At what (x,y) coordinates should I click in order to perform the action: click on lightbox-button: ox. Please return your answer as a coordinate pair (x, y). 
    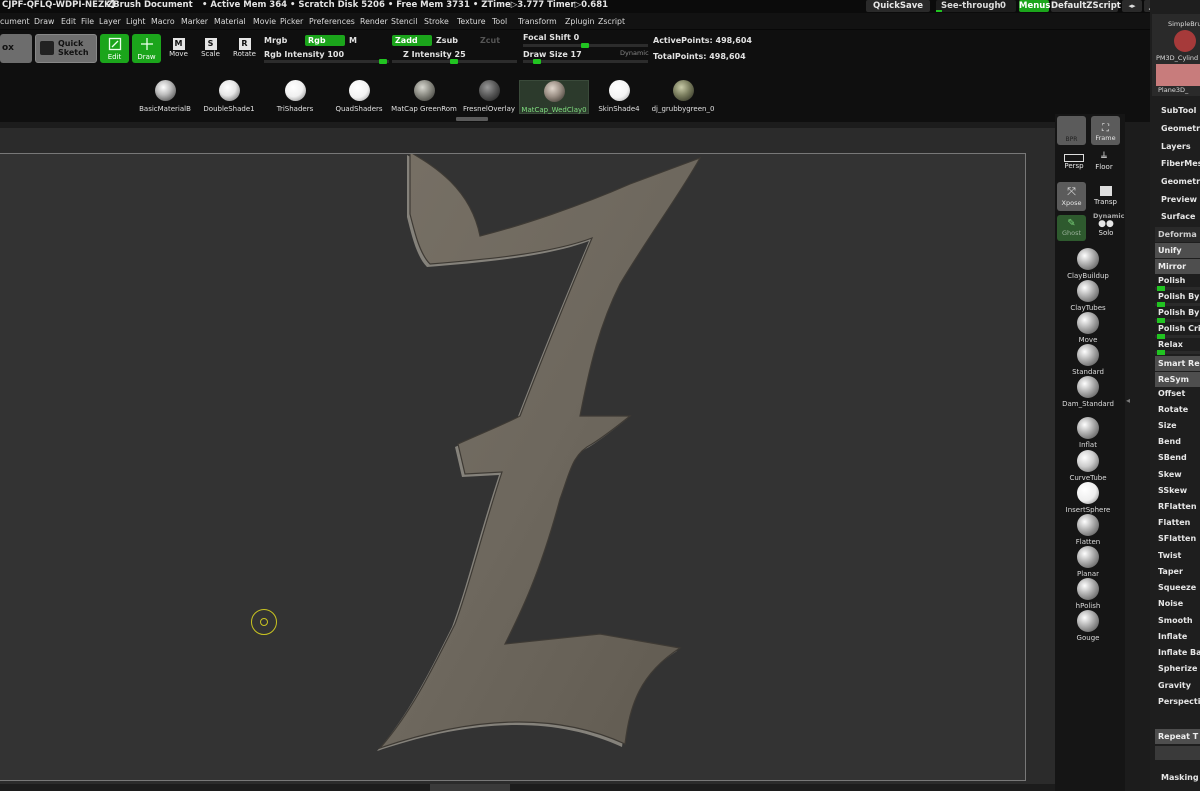
    Looking at the image, I should click on (16, 48).